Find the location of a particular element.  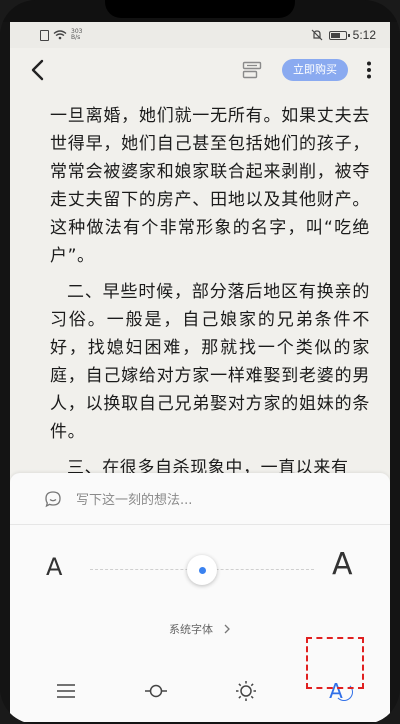

font-size-row: A A is located at coordinates (200, 569).